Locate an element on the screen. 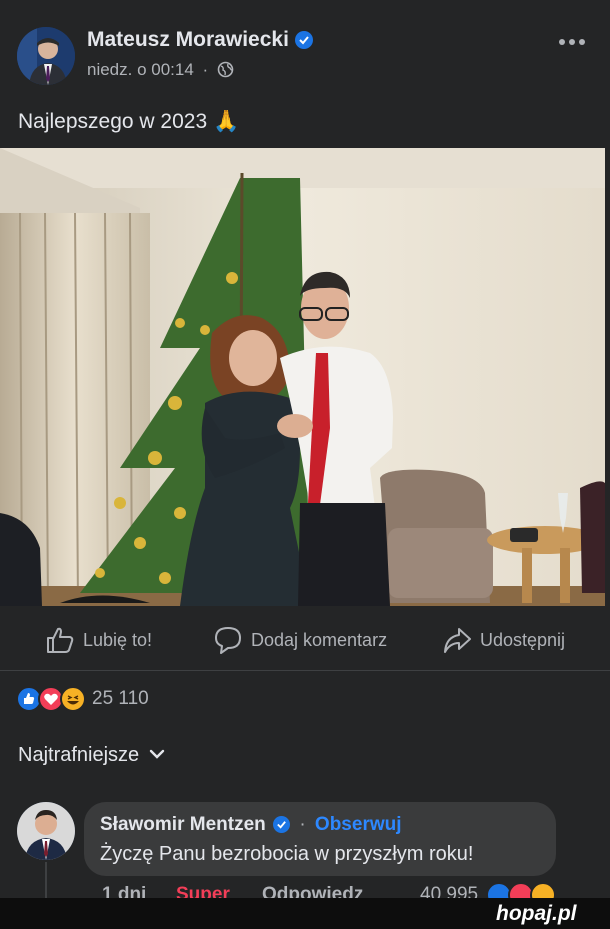  comment-reaction-label: Super is located at coordinates (203, 891).